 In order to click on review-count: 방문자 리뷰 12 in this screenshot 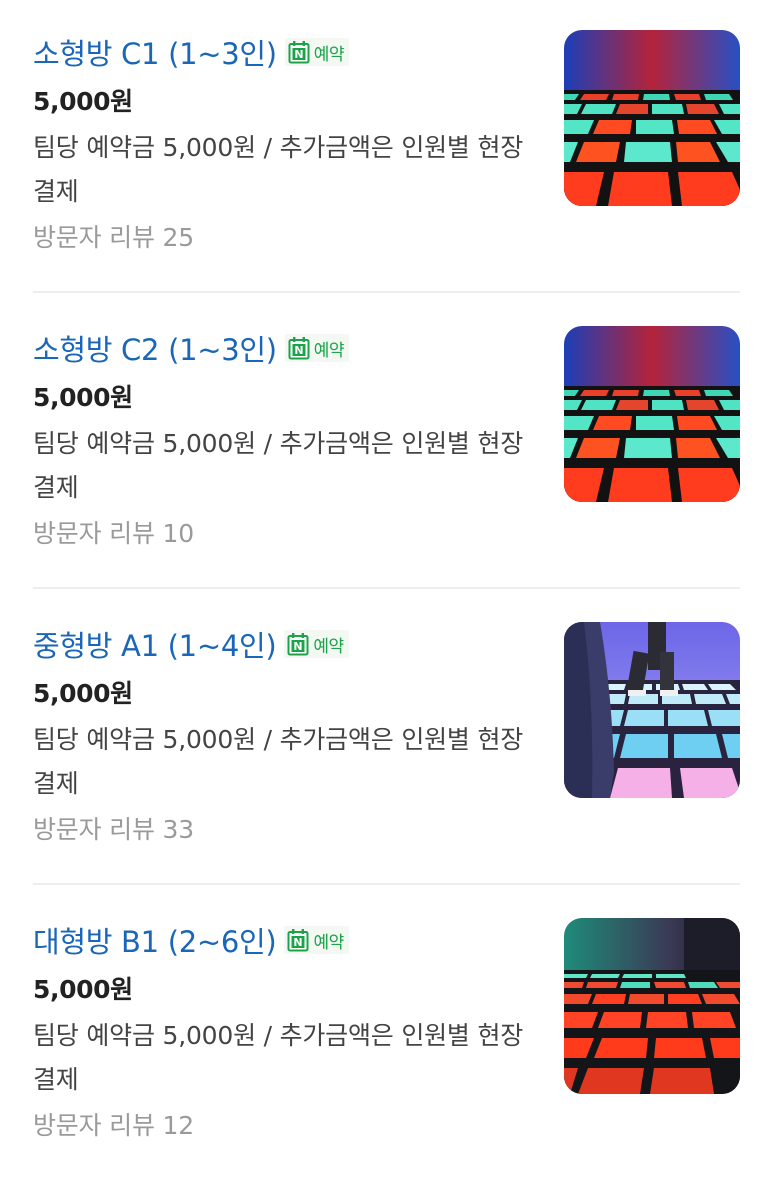, I will do `click(113, 1124)`.